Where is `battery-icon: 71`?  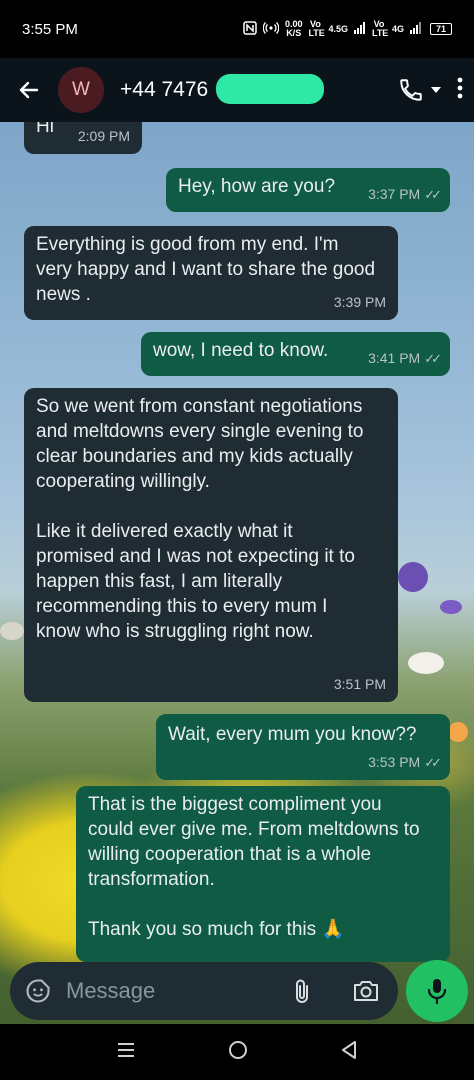 battery-icon: 71 is located at coordinates (441, 29).